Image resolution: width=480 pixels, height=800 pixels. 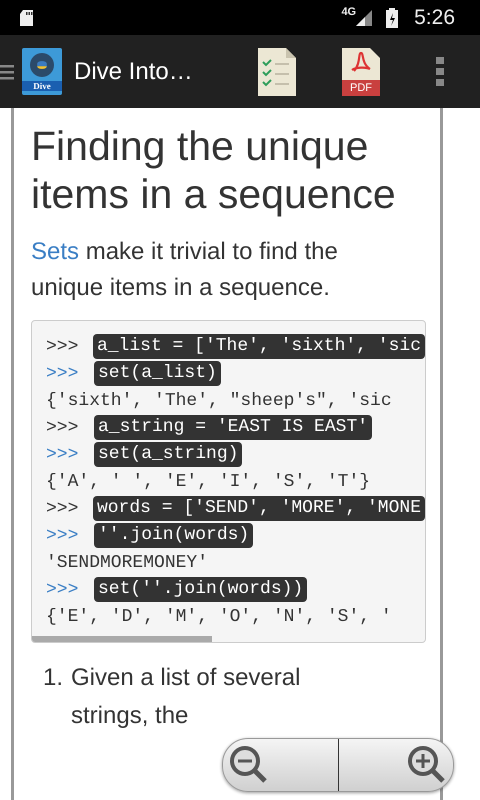 What do you see at coordinates (364, 18) in the screenshot?
I see `signal-icon` at bounding box center [364, 18].